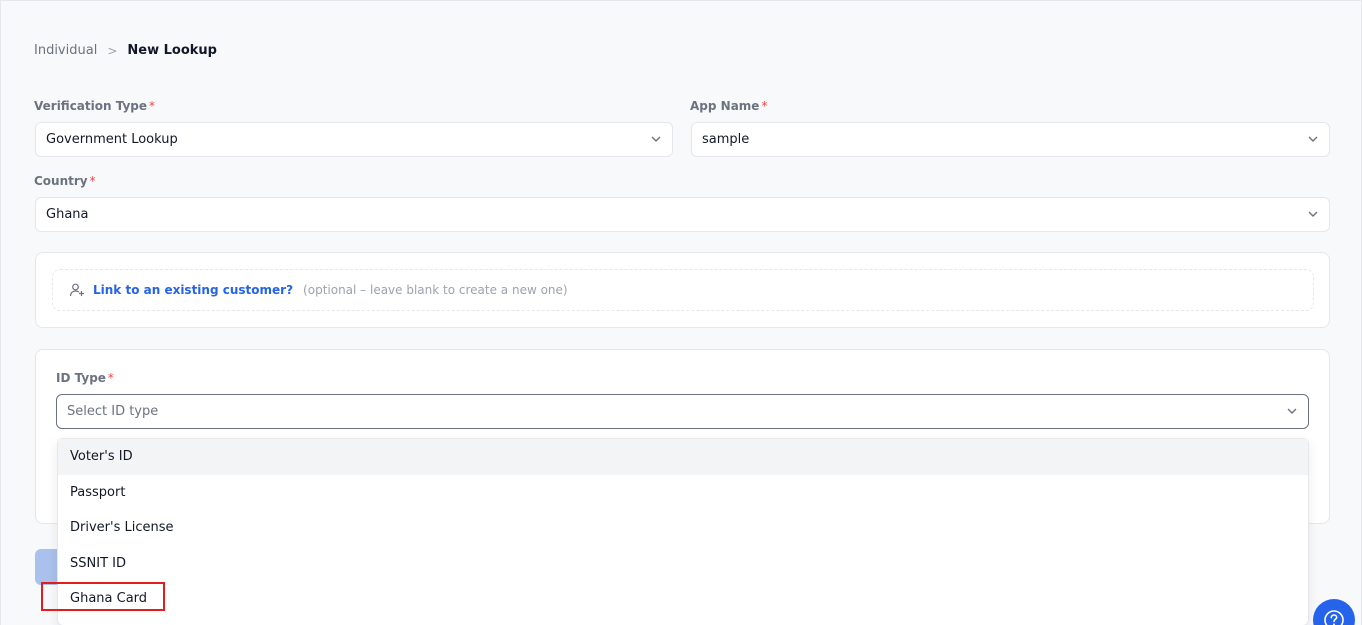 This screenshot has width=1362, height=625. Describe the element at coordinates (112, 139) in the screenshot. I see `verification-type-value: Government Lookup` at that location.